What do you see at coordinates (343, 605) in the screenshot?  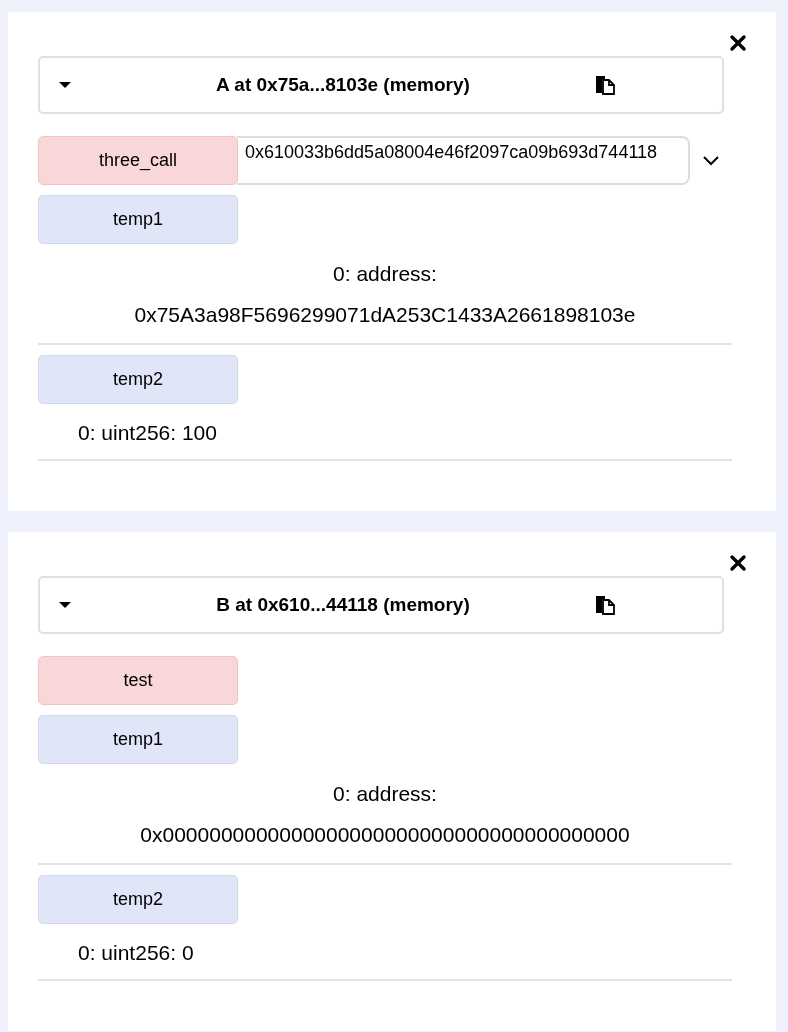 I see `instance-title: B at 0x610...44118 (memory)` at bounding box center [343, 605].